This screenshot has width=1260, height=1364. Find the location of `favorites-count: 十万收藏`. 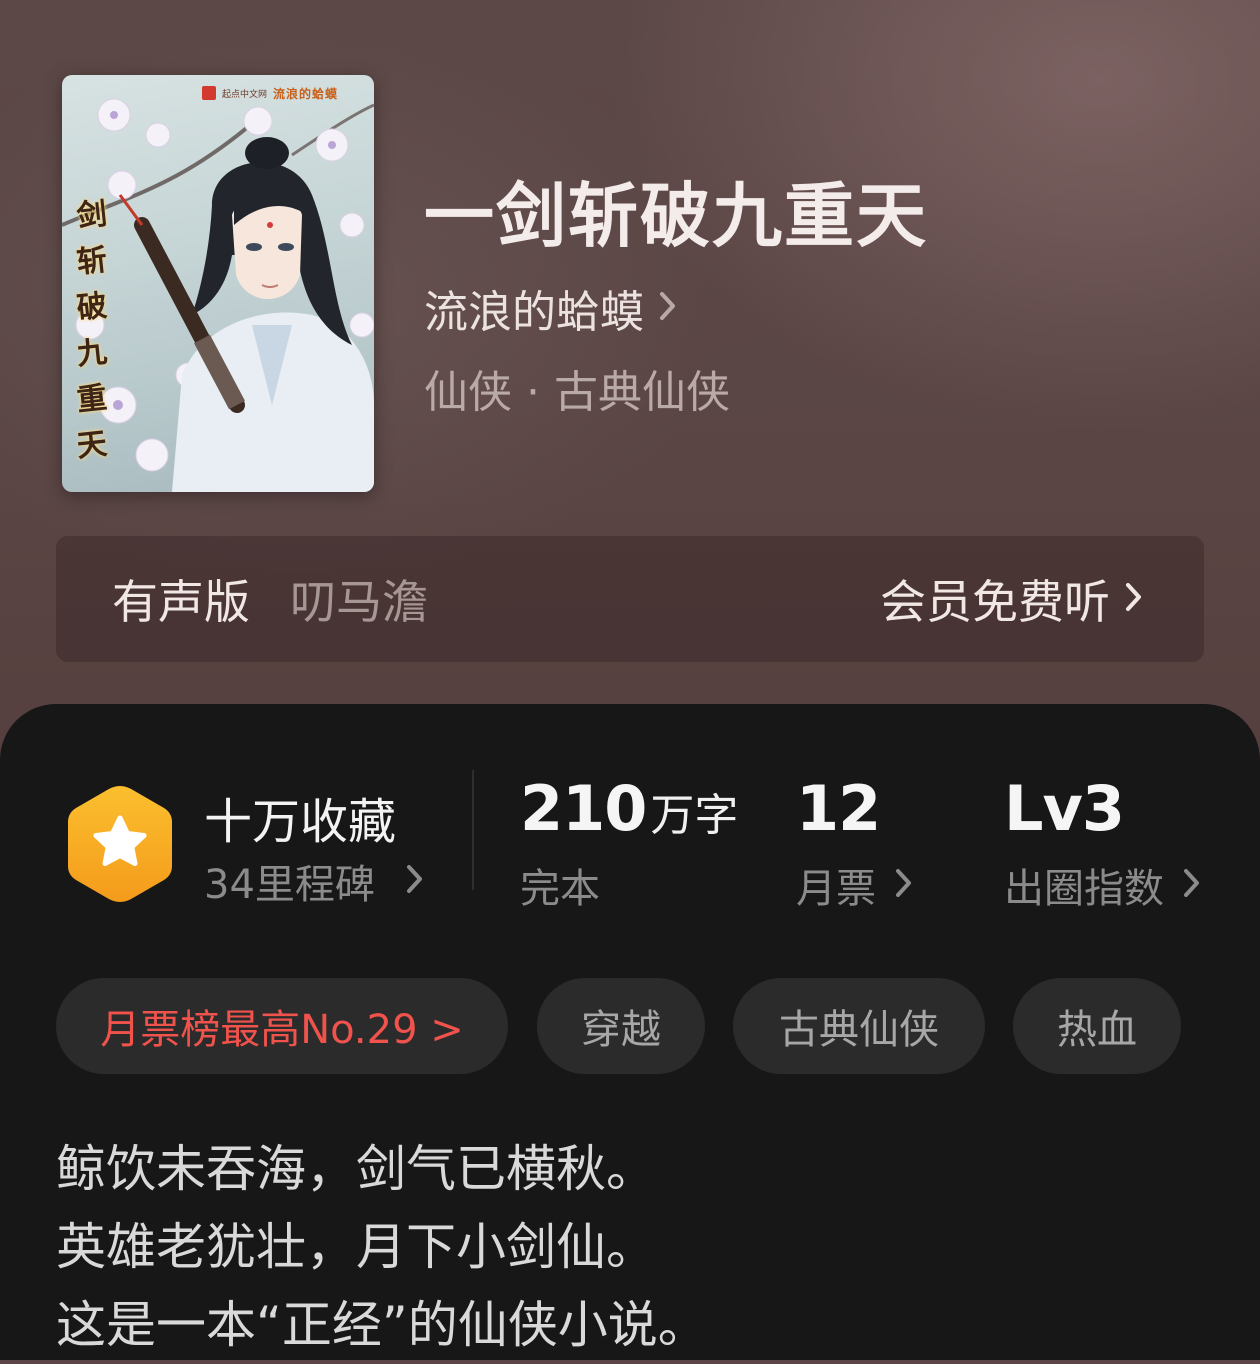

favorites-count: 十万收藏 is located at coordinates (300, 822).